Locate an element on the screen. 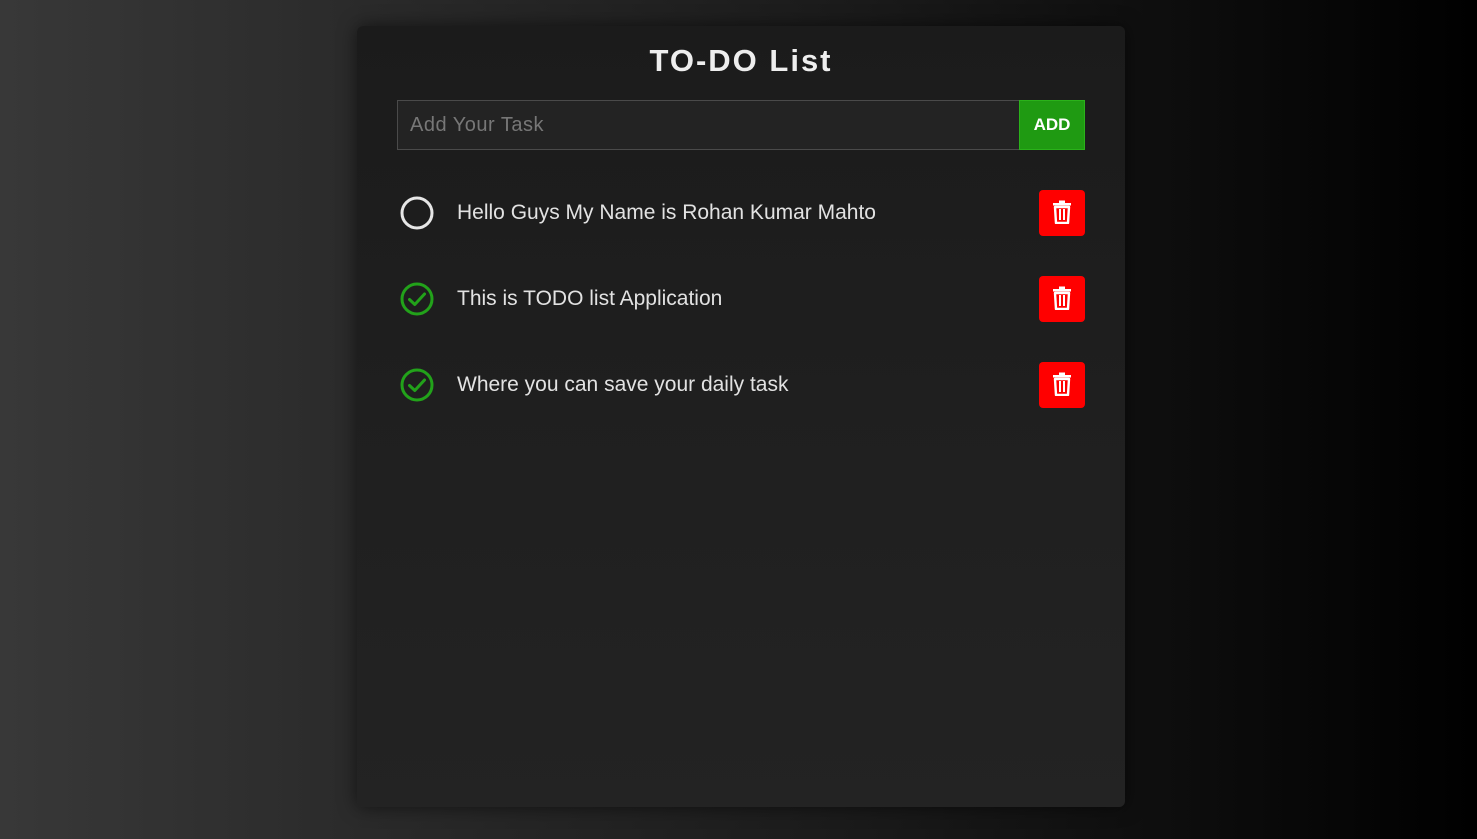 The image size is (1477, 839). circle-icon is located at coordinates (417, 213).